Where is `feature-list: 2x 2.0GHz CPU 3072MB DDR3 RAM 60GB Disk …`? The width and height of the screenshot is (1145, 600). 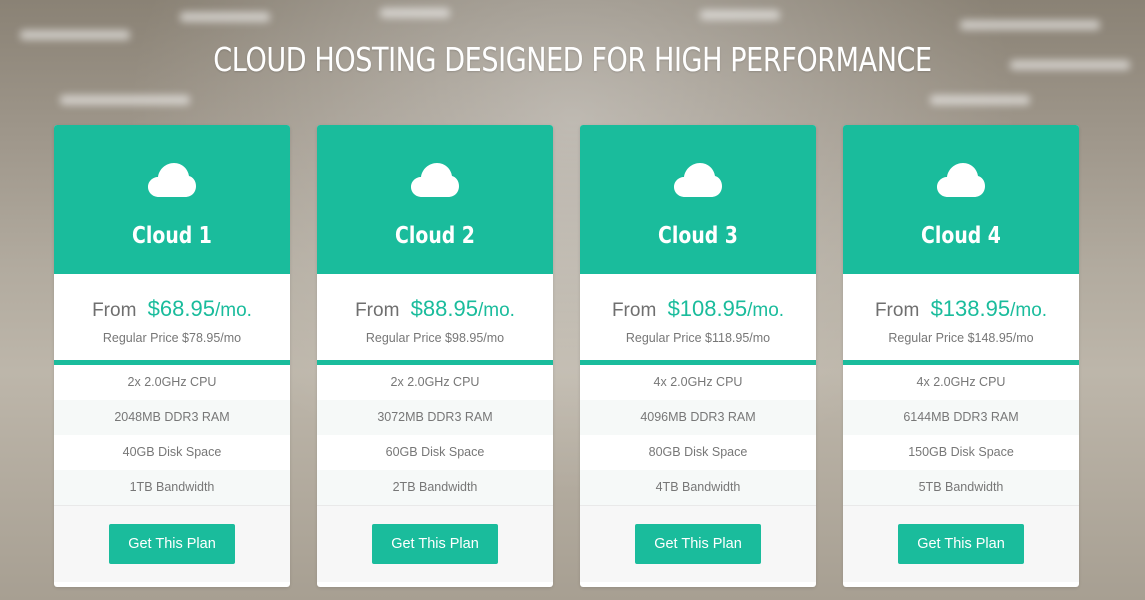
feature-list: 2x 2.0GHz CPU 3072MB DDR3 RAM 60GB Disk … is located at coordinates (435, 435).